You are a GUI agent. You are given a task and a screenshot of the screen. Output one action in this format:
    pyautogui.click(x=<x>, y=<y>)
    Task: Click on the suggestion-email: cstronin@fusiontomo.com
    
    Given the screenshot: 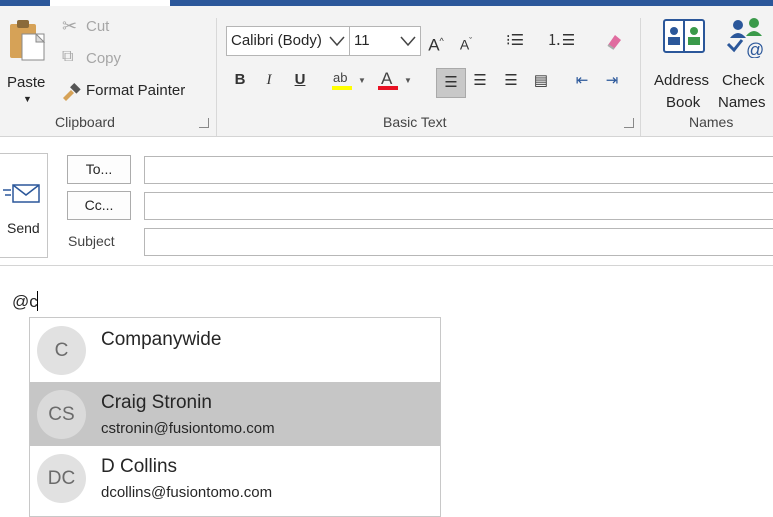 What is the action you would take?
    pyautogui.click(x=188, y=428)
    